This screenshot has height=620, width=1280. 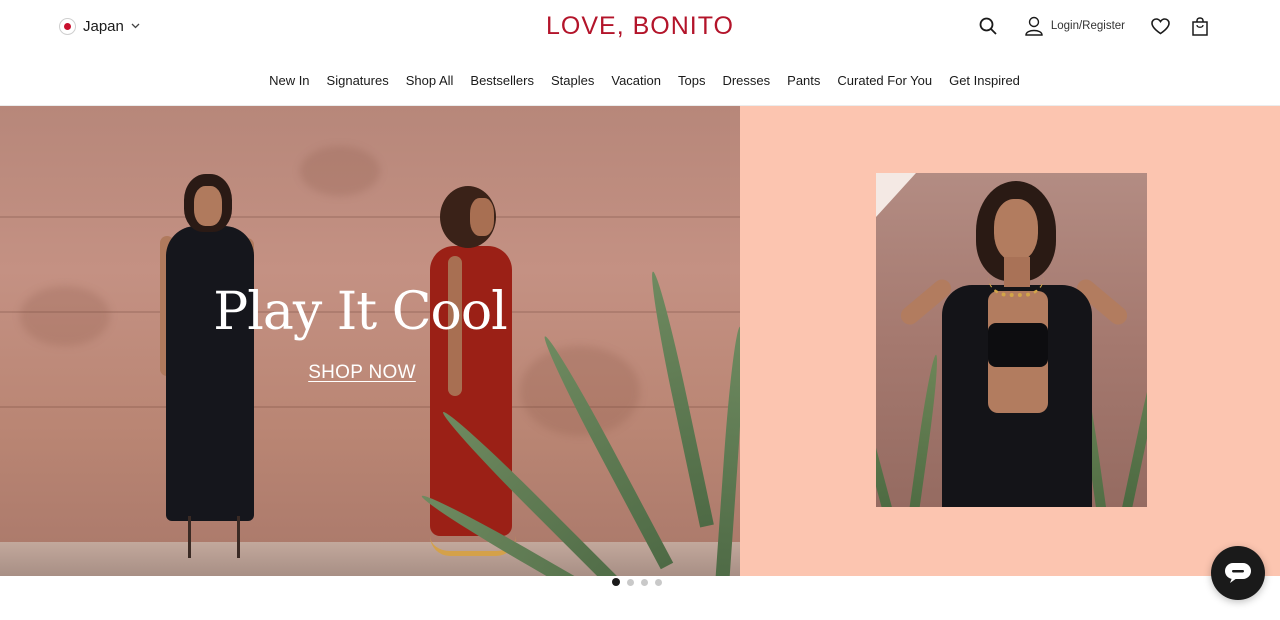 I want to click on nav-item-new-in: New In, so click(x=289, y=81).